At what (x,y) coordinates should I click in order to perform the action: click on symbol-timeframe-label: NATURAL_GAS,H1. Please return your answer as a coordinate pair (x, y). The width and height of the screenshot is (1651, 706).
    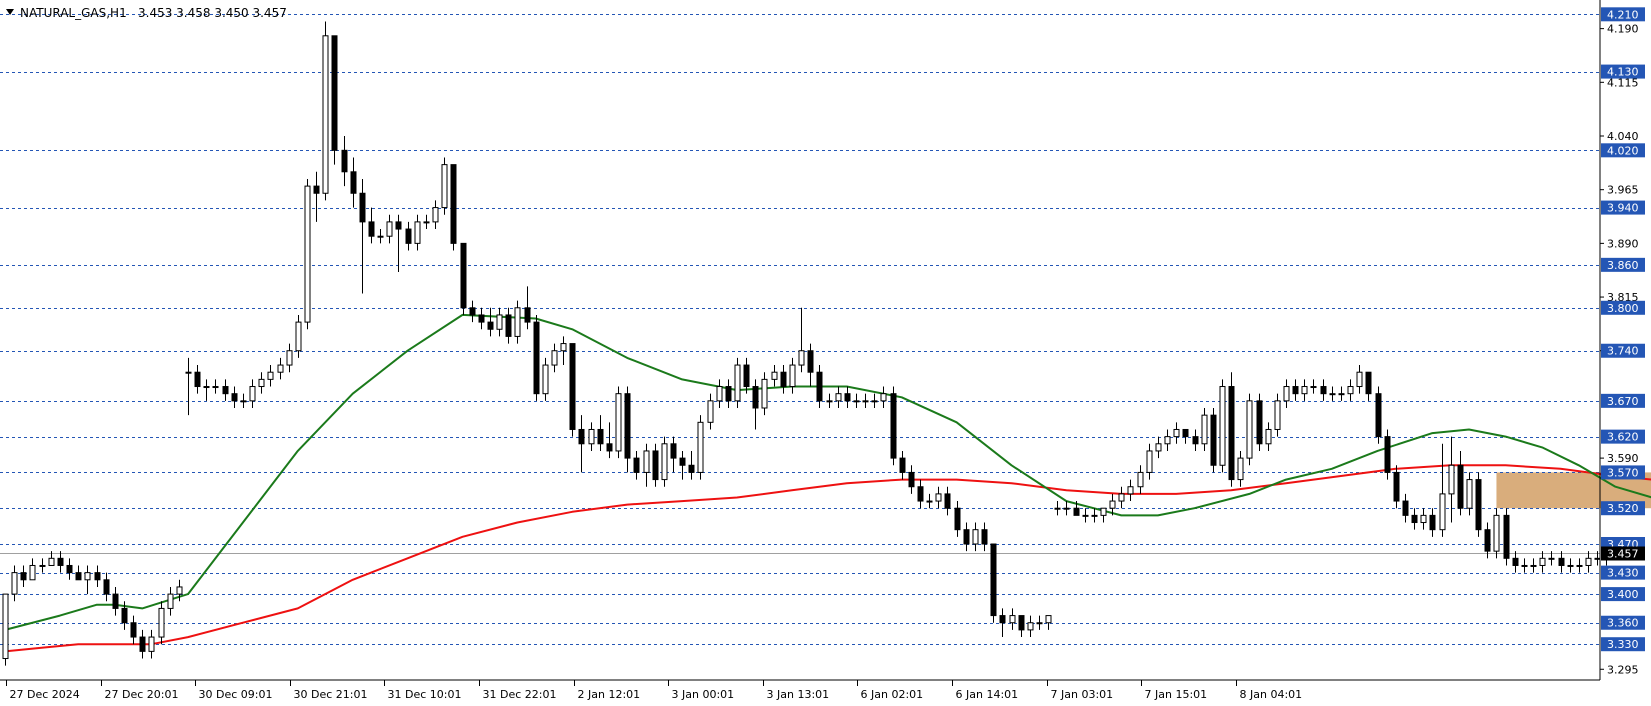
    Looking at the image, I should click on (73, 13).